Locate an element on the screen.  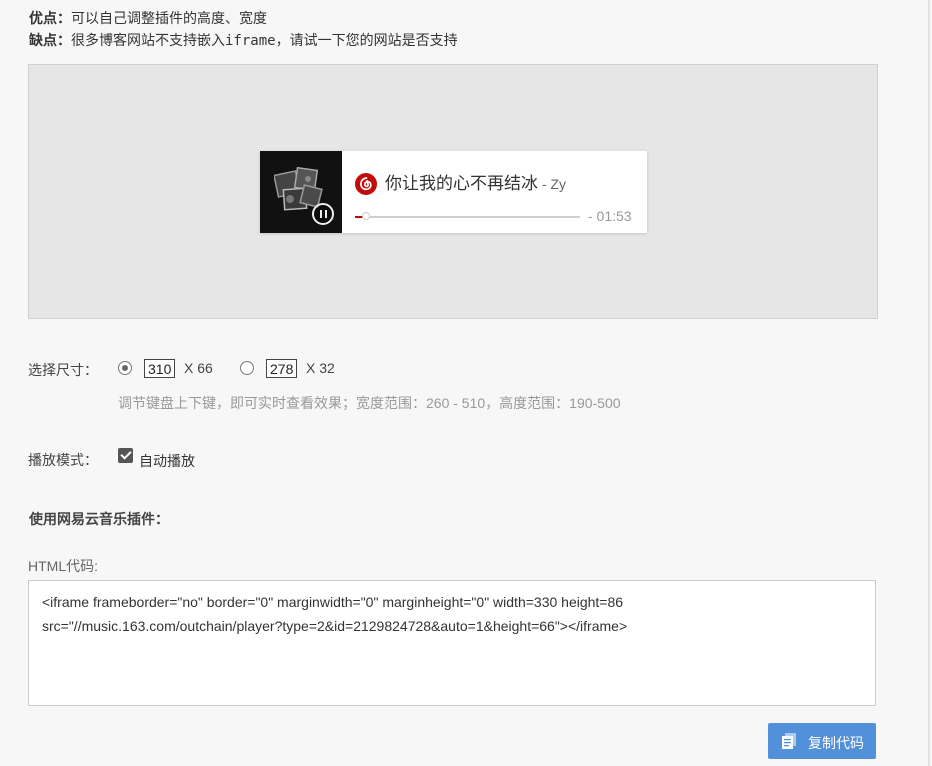
copy-code-button: 复制代码 is located at coordinates (822, 741).